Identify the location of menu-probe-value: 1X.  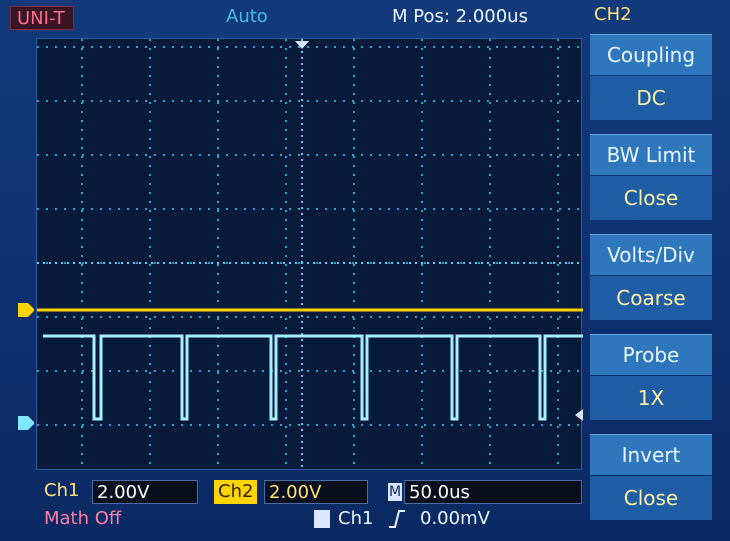
(651, 398).